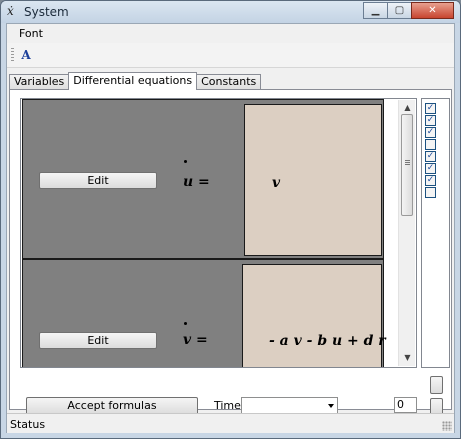 This screenshot has height=439, width=461. What do you see at coordinates (447, 426) in the screenshot?
I see `resize-grip-icon` at bounding box center [447, 426].